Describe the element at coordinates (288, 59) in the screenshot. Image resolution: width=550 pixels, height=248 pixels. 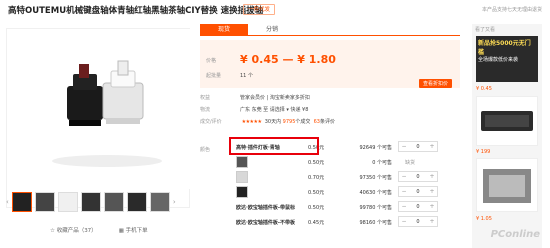
I see `price-range: ¥ 0.45 — ¥ 1.80` at that location.